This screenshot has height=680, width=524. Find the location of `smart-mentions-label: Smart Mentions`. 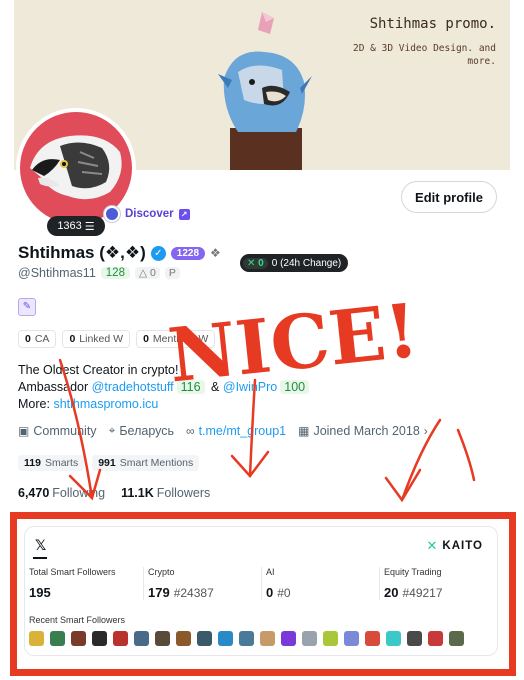

smart-mentions-label: Smart Mentions is located at coordinates (156, 463).